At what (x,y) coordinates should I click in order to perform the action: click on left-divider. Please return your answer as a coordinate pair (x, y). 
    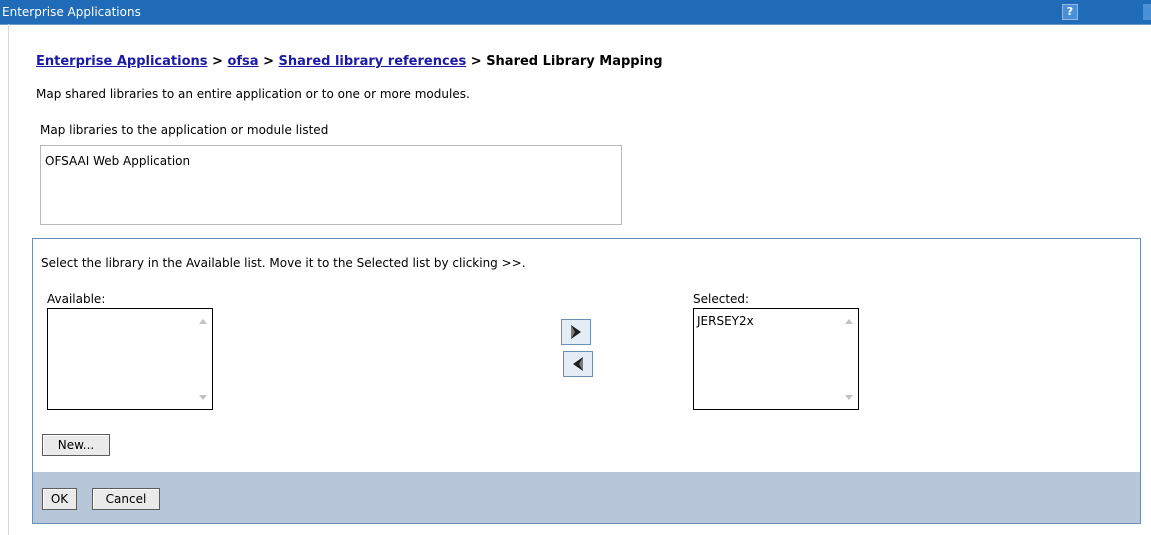
    Looking at the image, I should click on (8, 279).